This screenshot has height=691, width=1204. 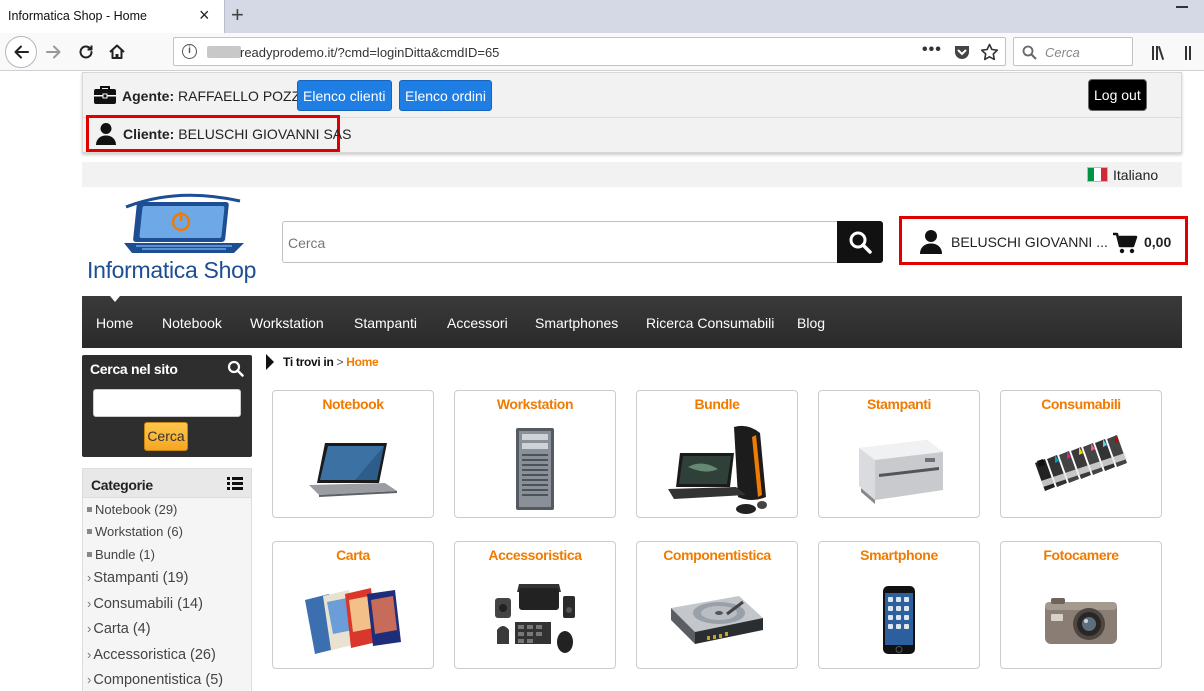 I want to click on category-componentistica: › Componentistica (5), so click(x=155, y=680).